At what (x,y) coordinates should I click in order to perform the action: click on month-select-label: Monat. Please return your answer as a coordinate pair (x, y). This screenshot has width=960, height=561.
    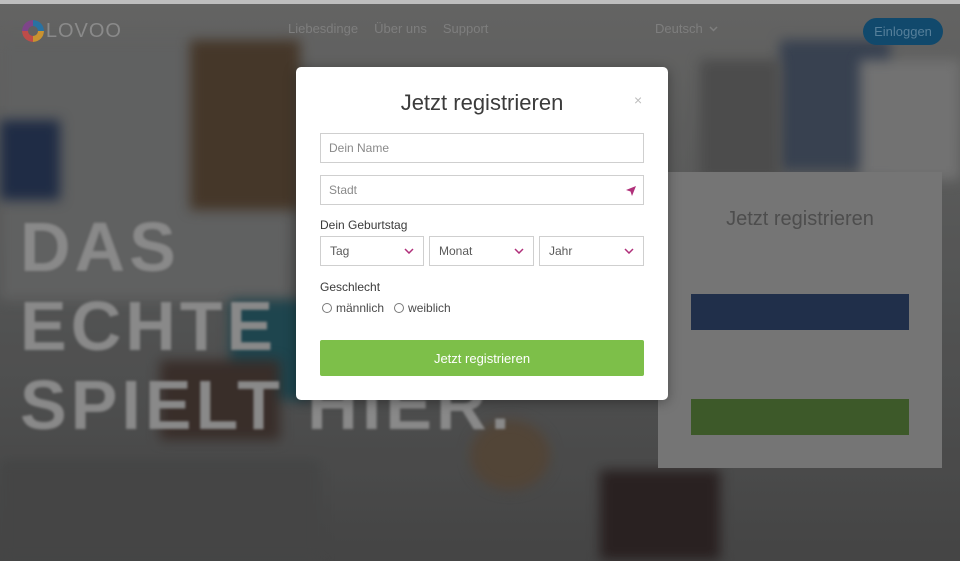
    Looking at the image, I should click on (456, 251).